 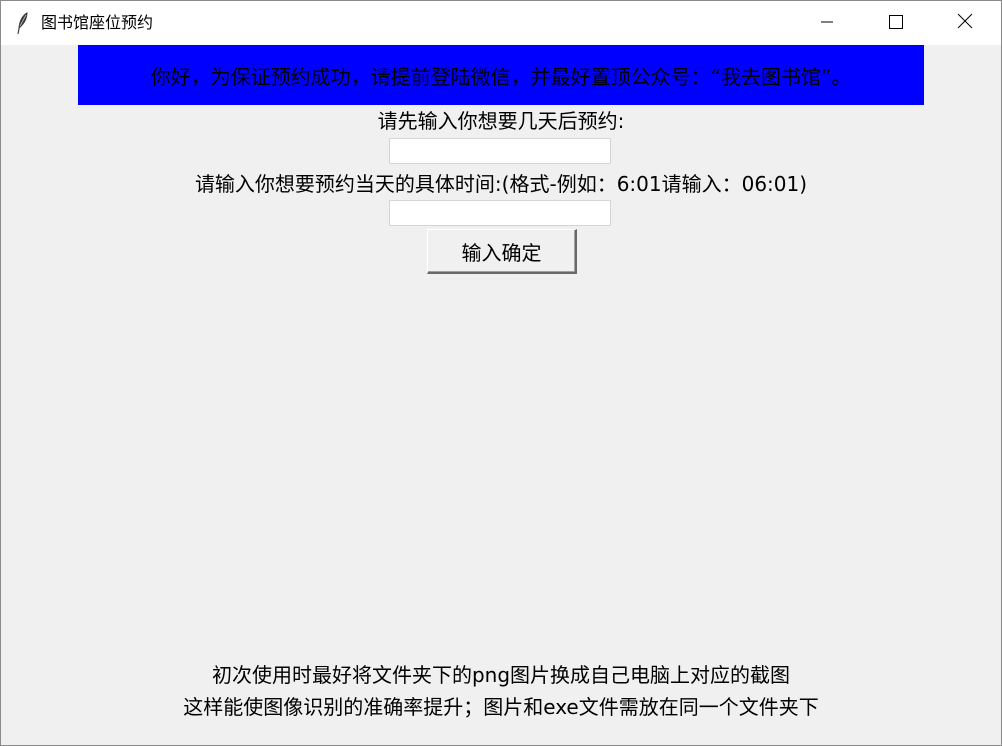 I want to click on notice-banner-text: 你好，为保证预约成功，请提前登陆微信，并最好置顶公众号：“我去图书馆”。, so click(x=501, y=76).